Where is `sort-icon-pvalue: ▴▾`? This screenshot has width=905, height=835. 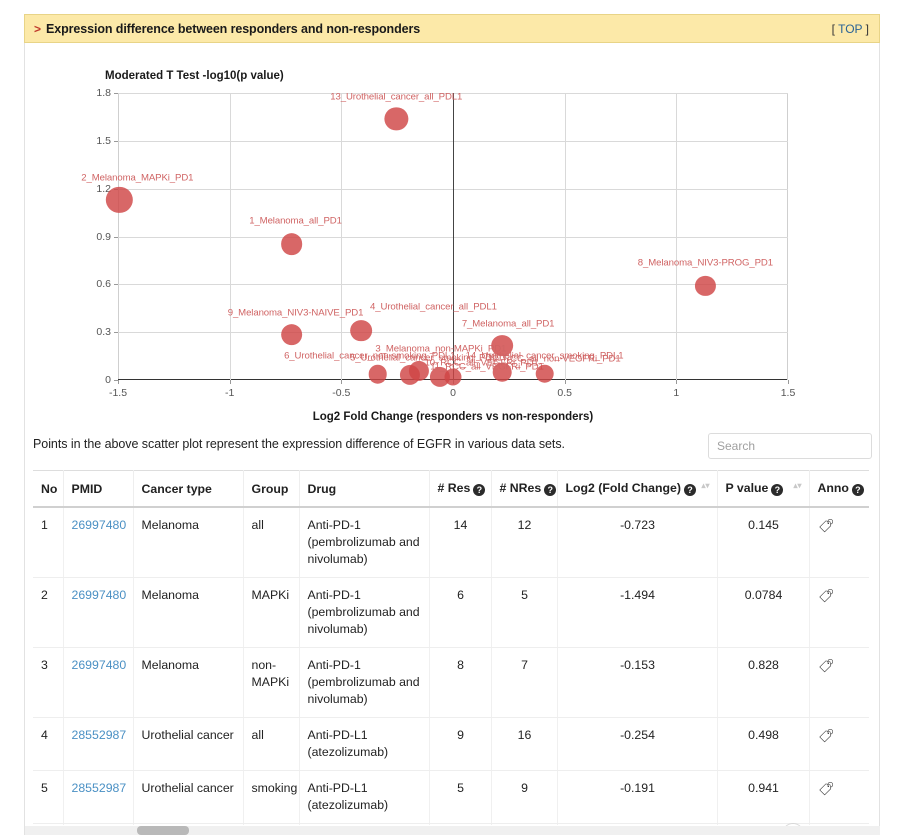
sort-icon-pvalue: ▴▾ is located at coordinates (797, 486).